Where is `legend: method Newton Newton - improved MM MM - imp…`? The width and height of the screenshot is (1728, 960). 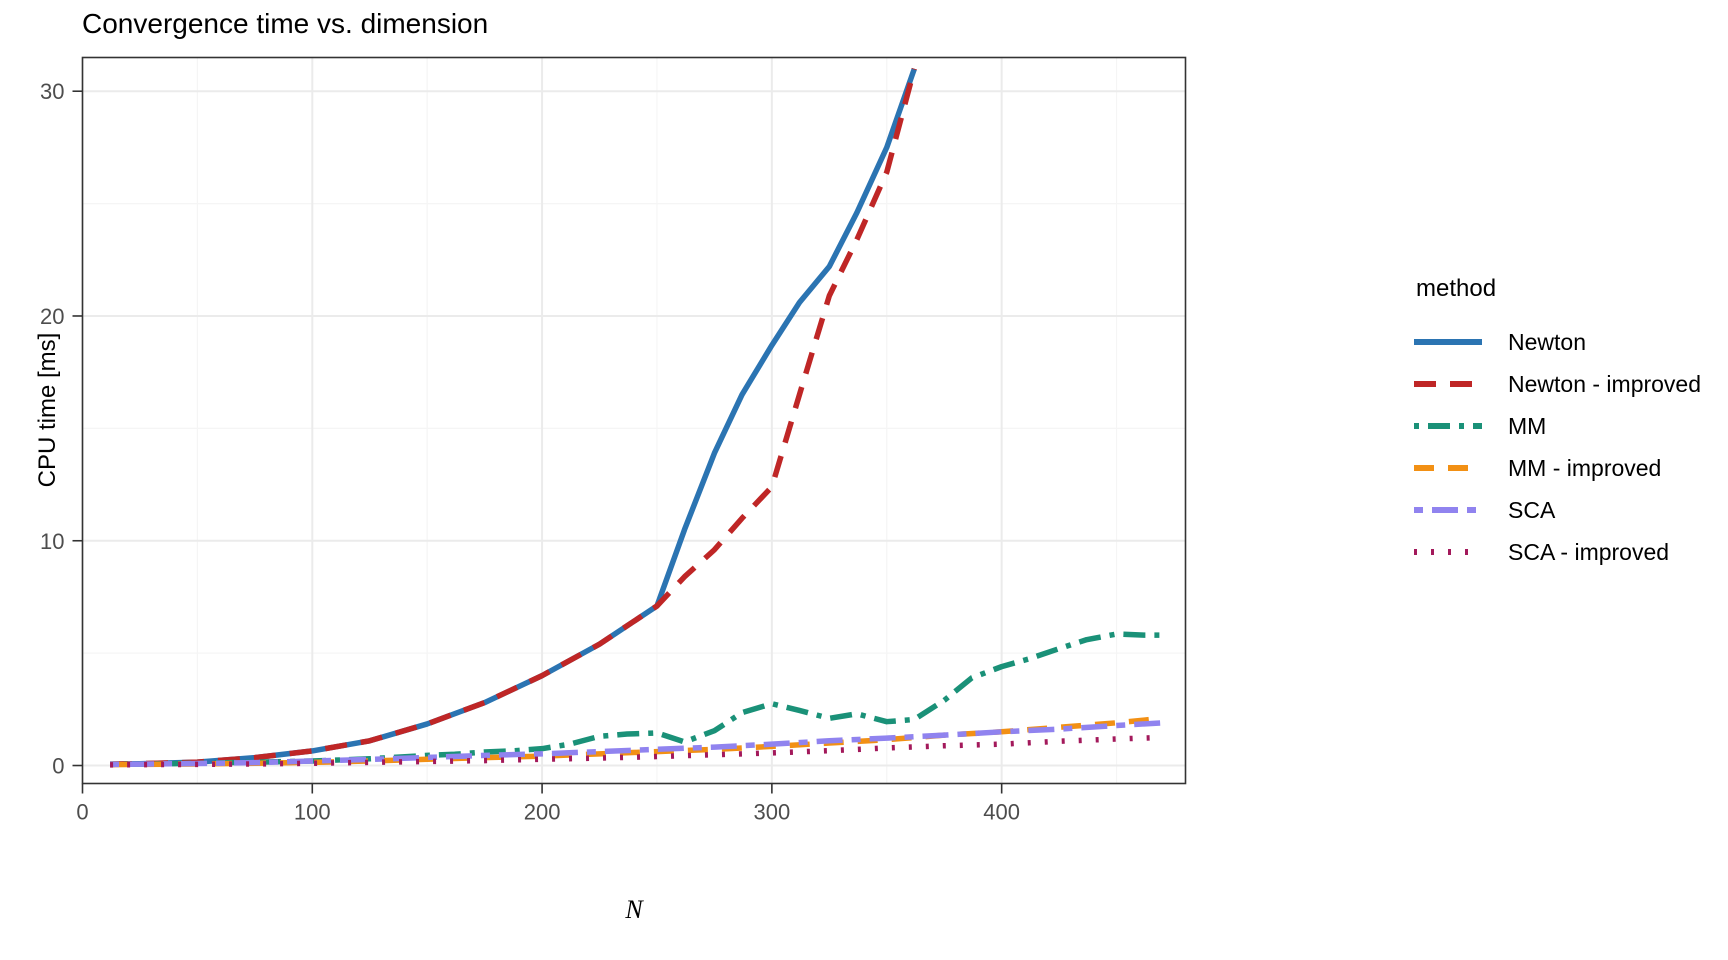
legend: method Newton Newton - improved MM MM - imp… is located at coordinates (1562, 424).